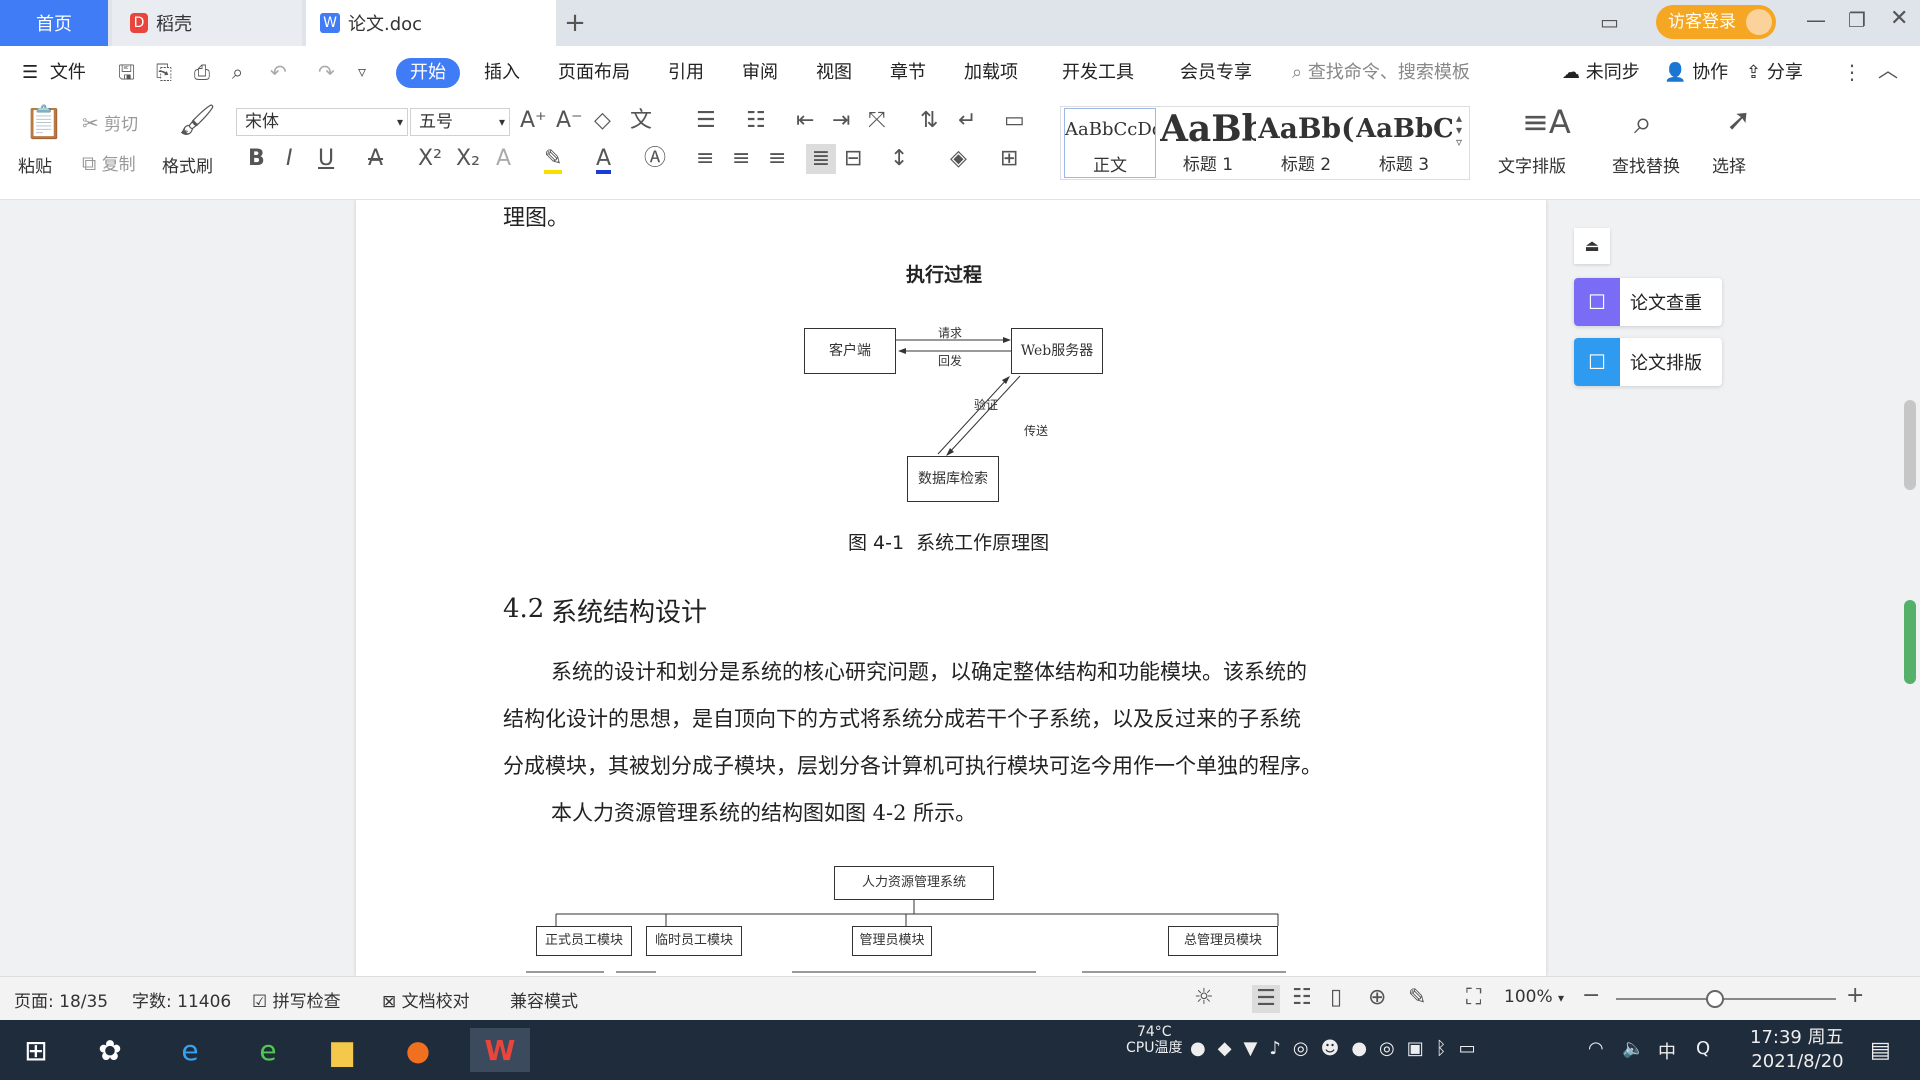  What do you see at coordinates (1667, 1051) in the screenshot?
I see `ime-indicator: 中` at bounding box center [1667, 1051].